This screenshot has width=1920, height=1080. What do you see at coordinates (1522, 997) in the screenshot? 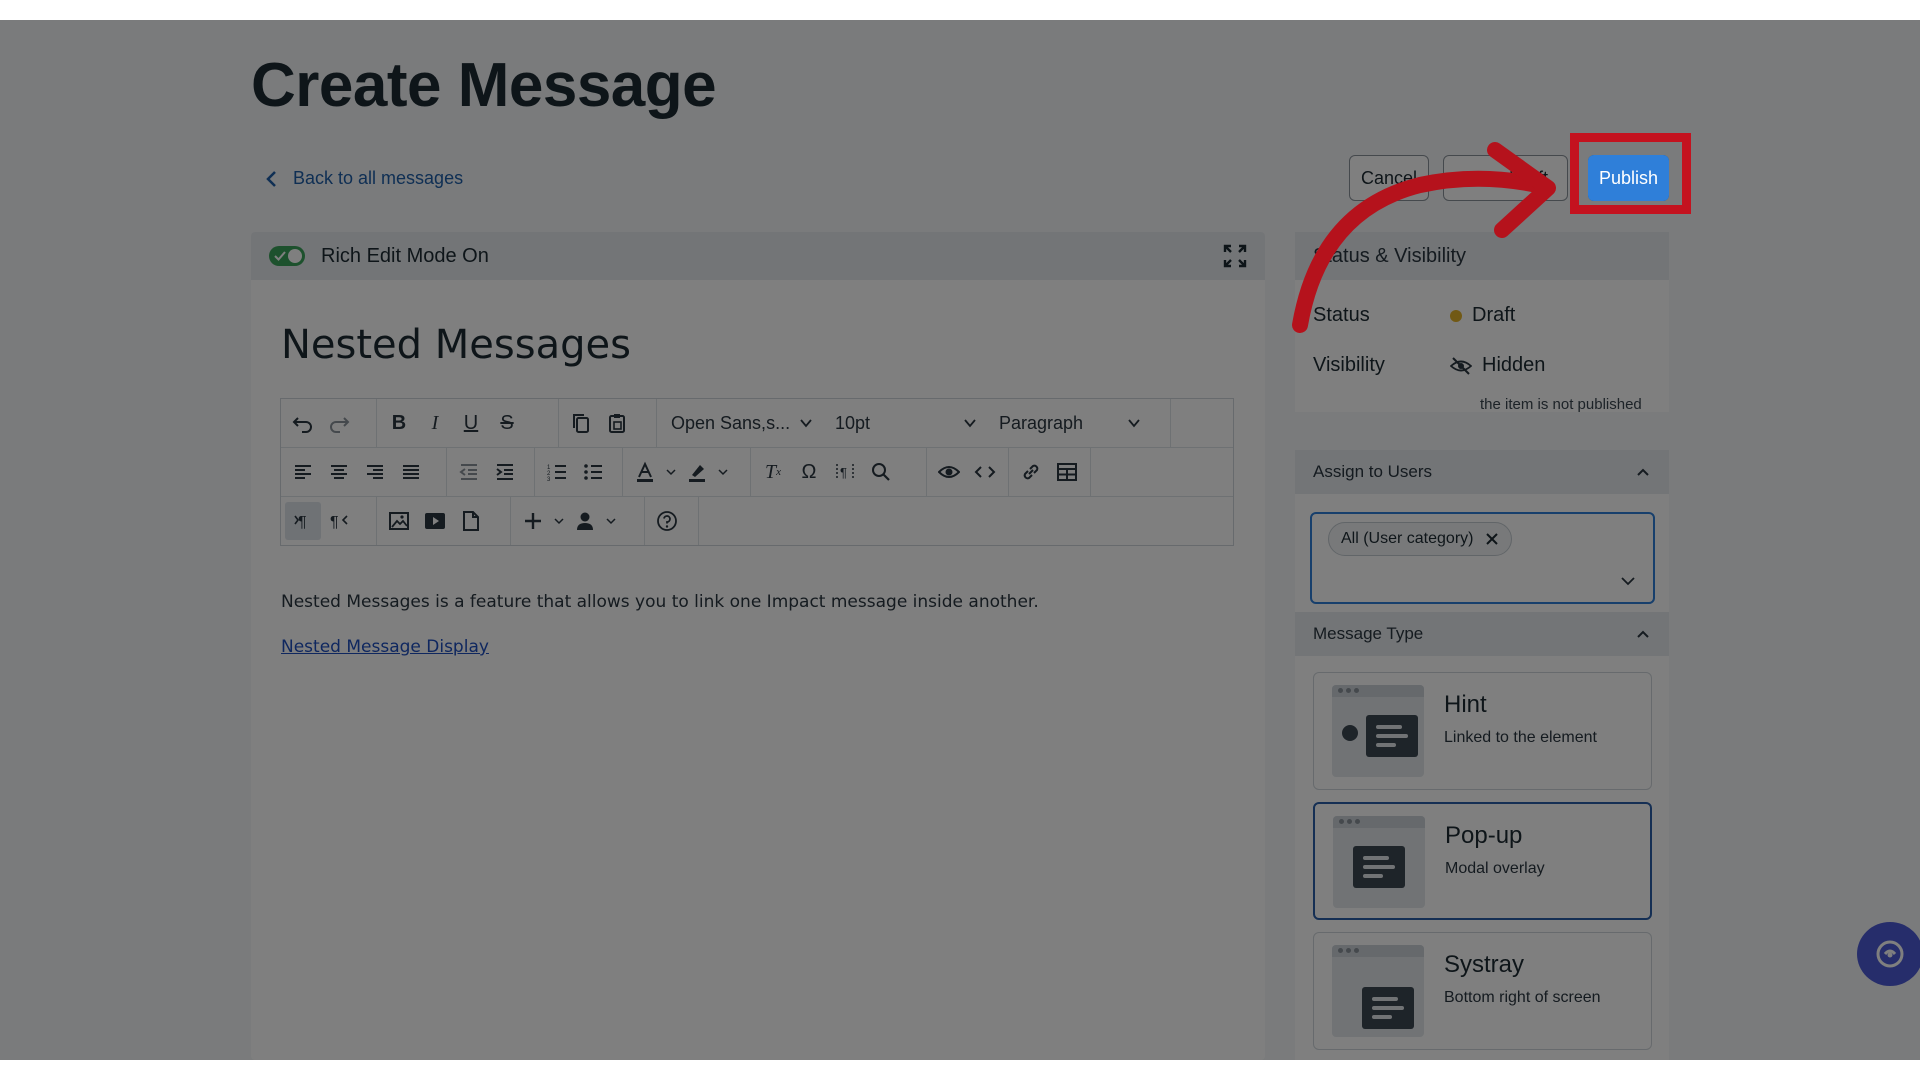
I see `option-description: Bottom right of screen` at bounding box center [1522, 997].